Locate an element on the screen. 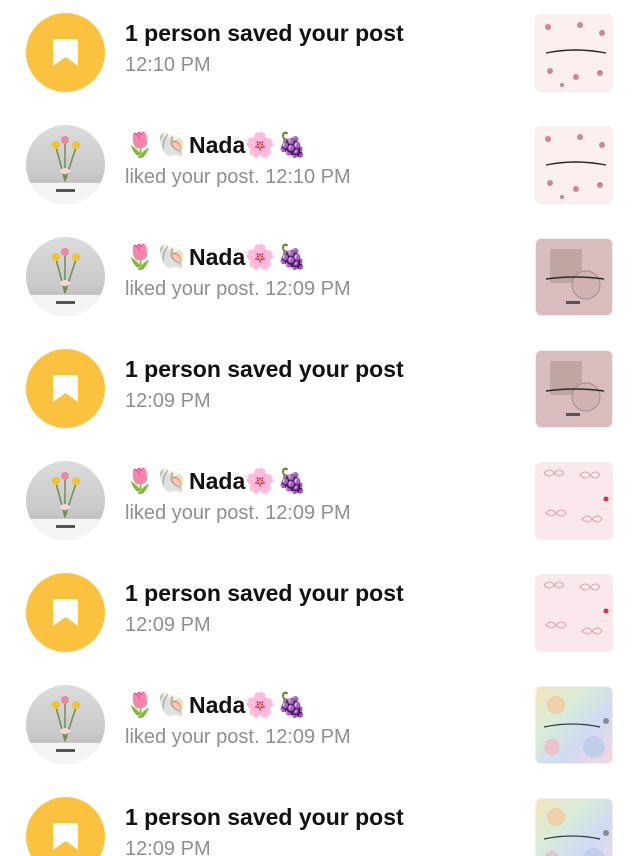 The height and width of the screenshot is (856, 640). notification-detail: liked your post. 12:10 PM is located at coordinates (320, 177).